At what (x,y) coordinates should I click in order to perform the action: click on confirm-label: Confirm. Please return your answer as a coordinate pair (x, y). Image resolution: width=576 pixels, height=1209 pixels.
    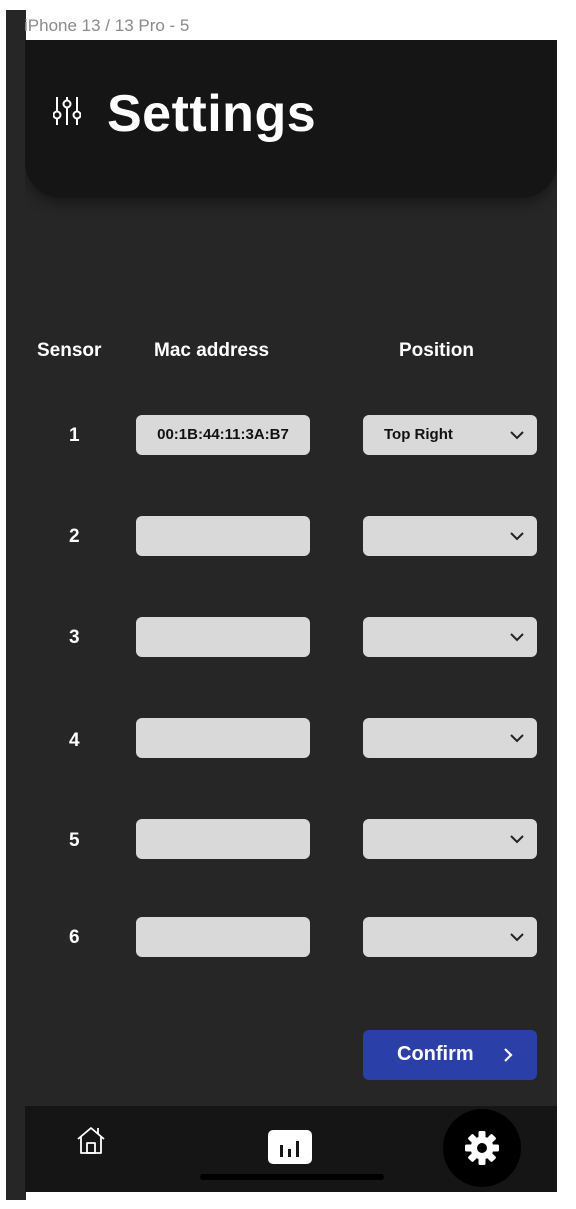
    Looking at the image, I should click on (435, 1054).